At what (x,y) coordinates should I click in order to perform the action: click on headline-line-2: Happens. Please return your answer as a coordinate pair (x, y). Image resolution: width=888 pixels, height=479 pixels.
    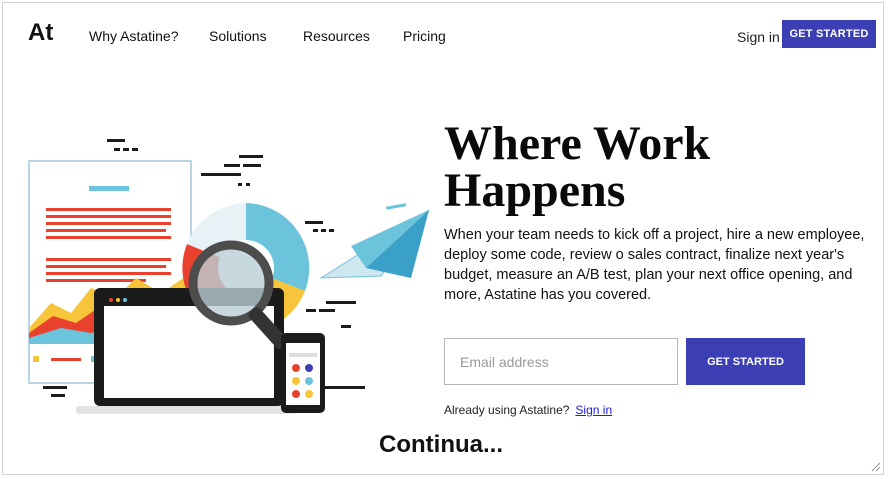
    Looking at the image, I should click on (535, 190).